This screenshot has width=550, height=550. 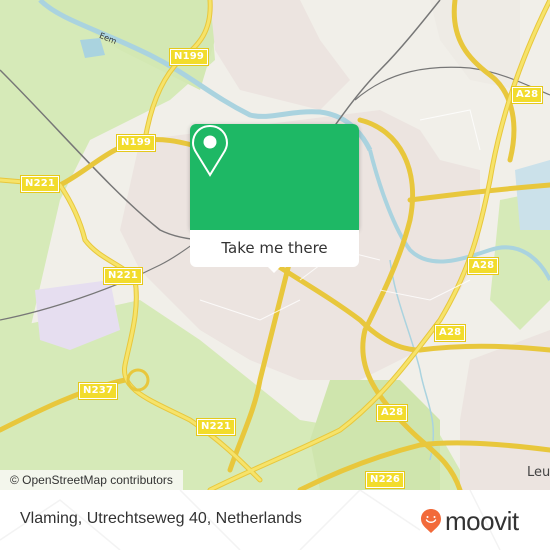 I want to click on moovit-logo-icon, so click(x=431, y=521).